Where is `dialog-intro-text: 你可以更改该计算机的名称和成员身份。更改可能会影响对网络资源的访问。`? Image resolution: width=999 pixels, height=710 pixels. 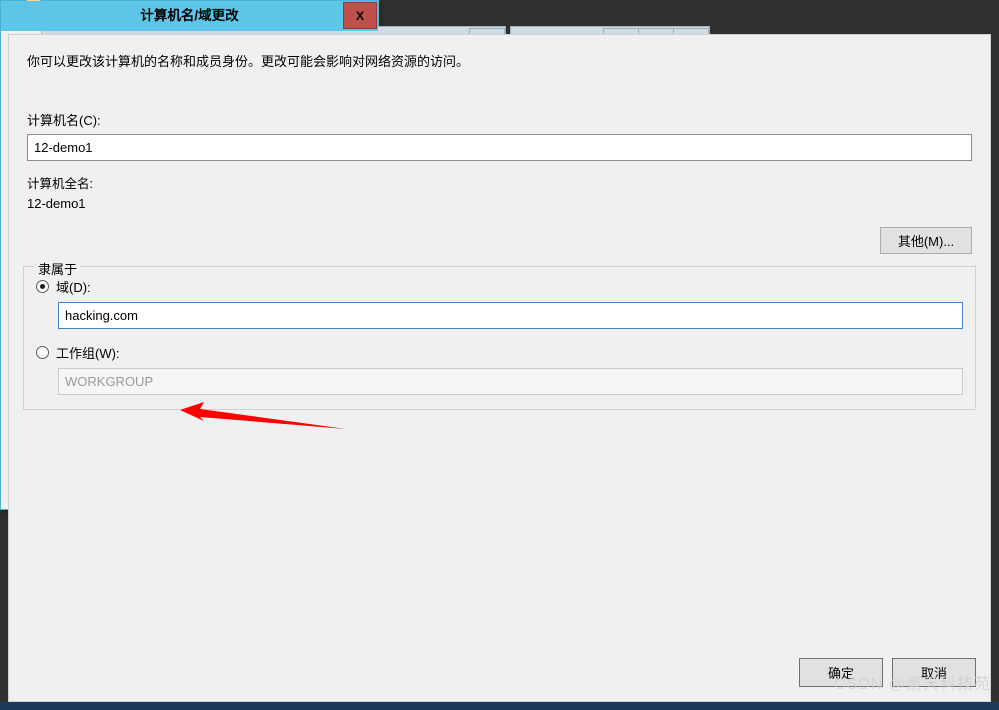
dialog-intro-text: 你可以更改该计算机的名称和成员身份。更改可能会影响对网络资源的访问。 is located at coordinates (248, 61).